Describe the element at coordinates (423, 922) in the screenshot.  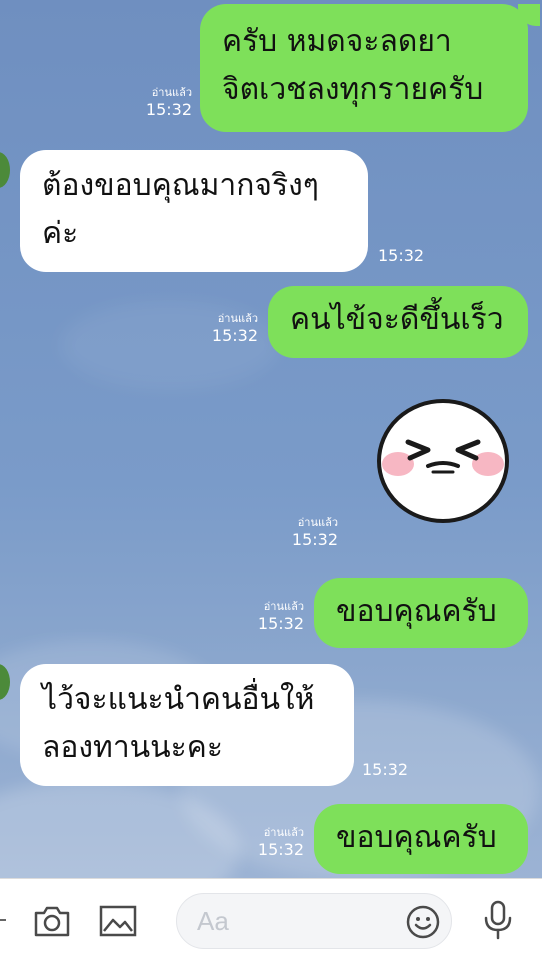
I see `emoji-icon` at that location.